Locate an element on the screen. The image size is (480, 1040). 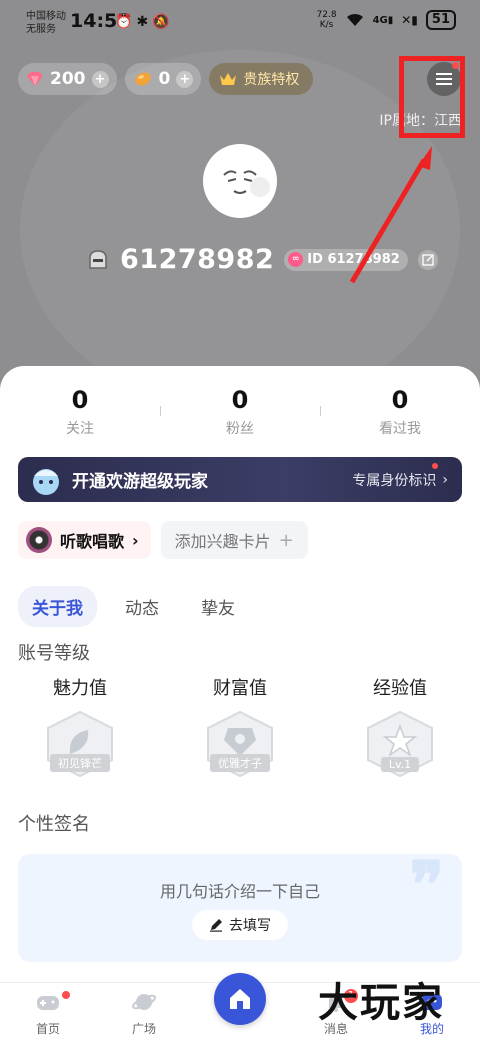
signature-title: 个性签名 is located at coordinates (54, 824).